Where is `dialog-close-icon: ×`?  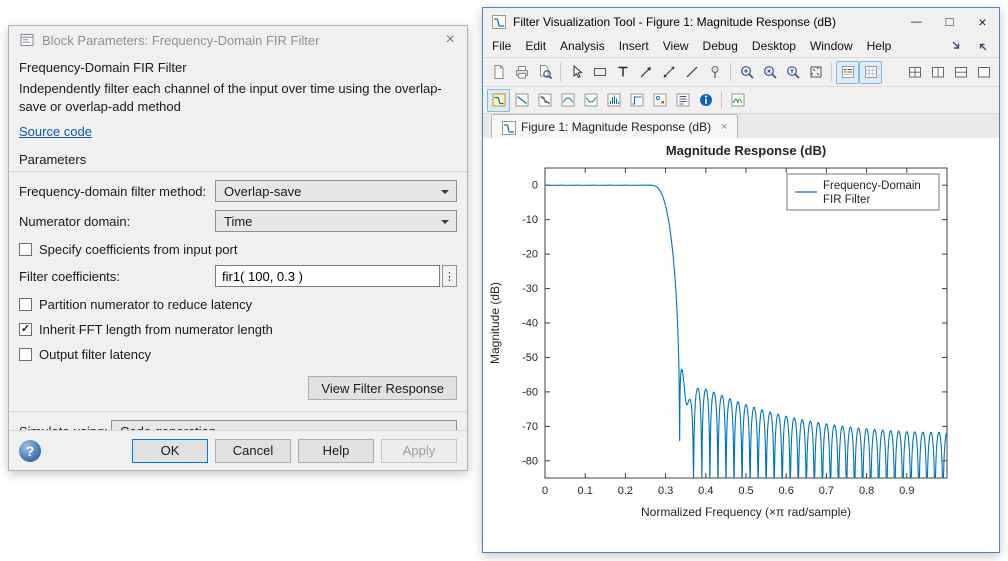 dialog-close-icon: × is located at coordinates (450, 40).